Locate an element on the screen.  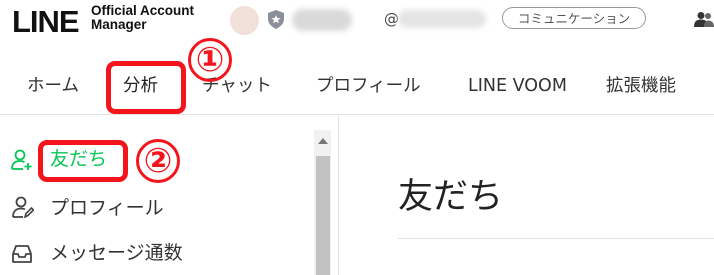
sidebar-item-message-count: メッセージ通数 is located at coordinates (116, 253).